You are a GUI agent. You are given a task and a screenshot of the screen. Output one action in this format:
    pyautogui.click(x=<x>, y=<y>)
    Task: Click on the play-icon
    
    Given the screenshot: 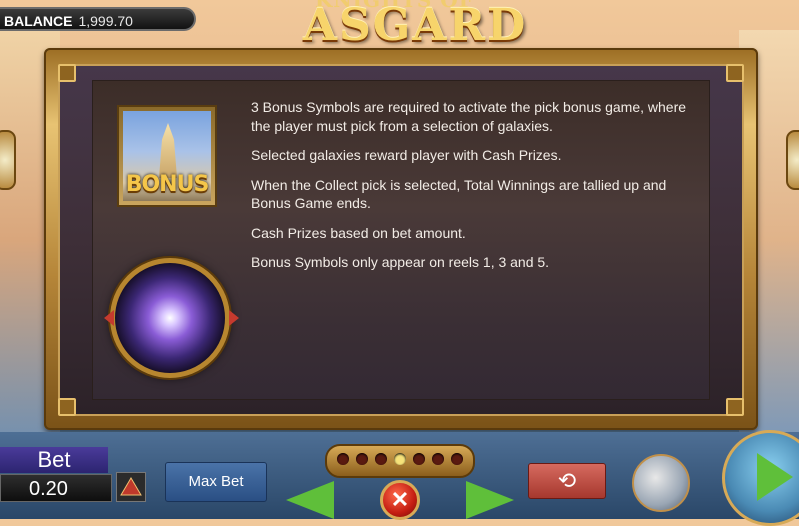 What is the action you would take?
    pyautogui.click(x=775, y=477)
    